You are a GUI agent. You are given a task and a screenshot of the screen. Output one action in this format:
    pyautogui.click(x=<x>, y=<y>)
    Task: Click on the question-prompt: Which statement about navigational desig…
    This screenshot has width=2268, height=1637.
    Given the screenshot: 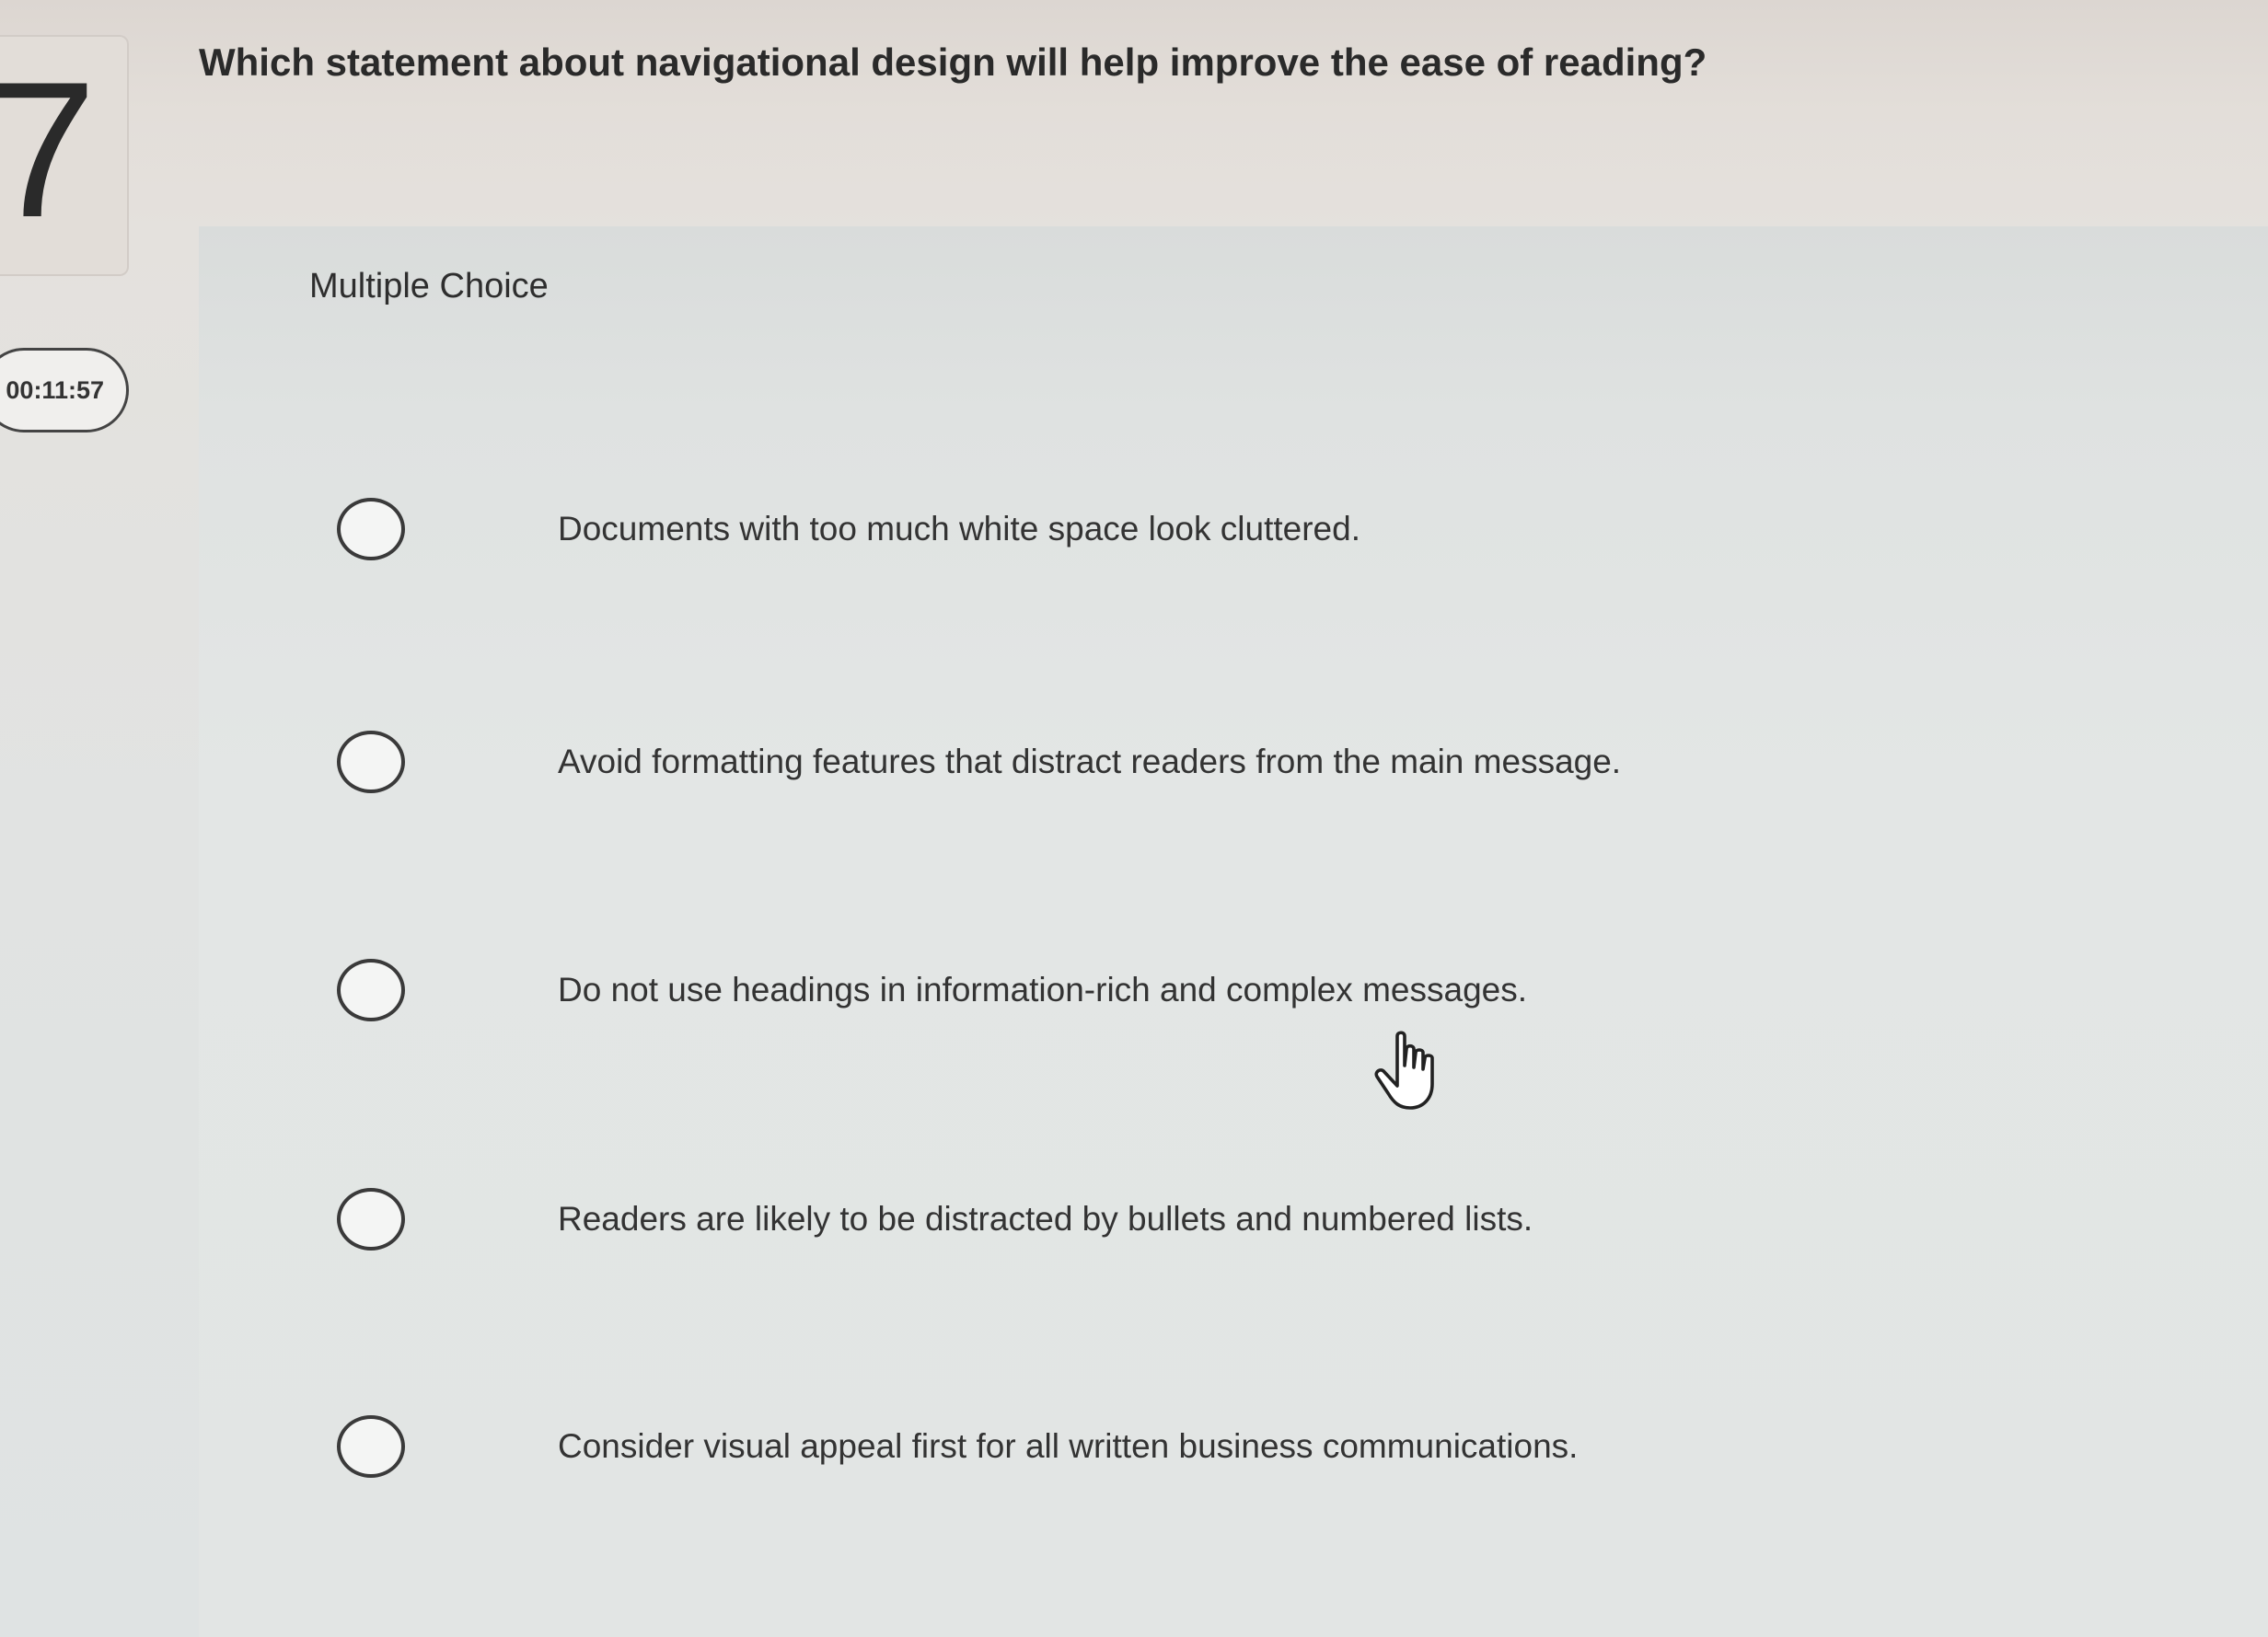 What is the action you would take?
    pyautogui.click(x=953, y=62)
    